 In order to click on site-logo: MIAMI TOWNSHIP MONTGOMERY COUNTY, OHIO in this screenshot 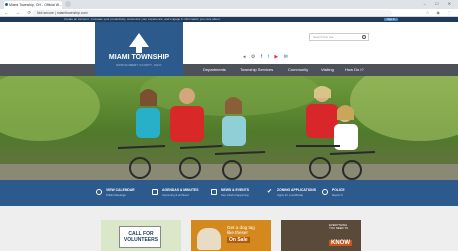, I will do `click(139, 49)`.